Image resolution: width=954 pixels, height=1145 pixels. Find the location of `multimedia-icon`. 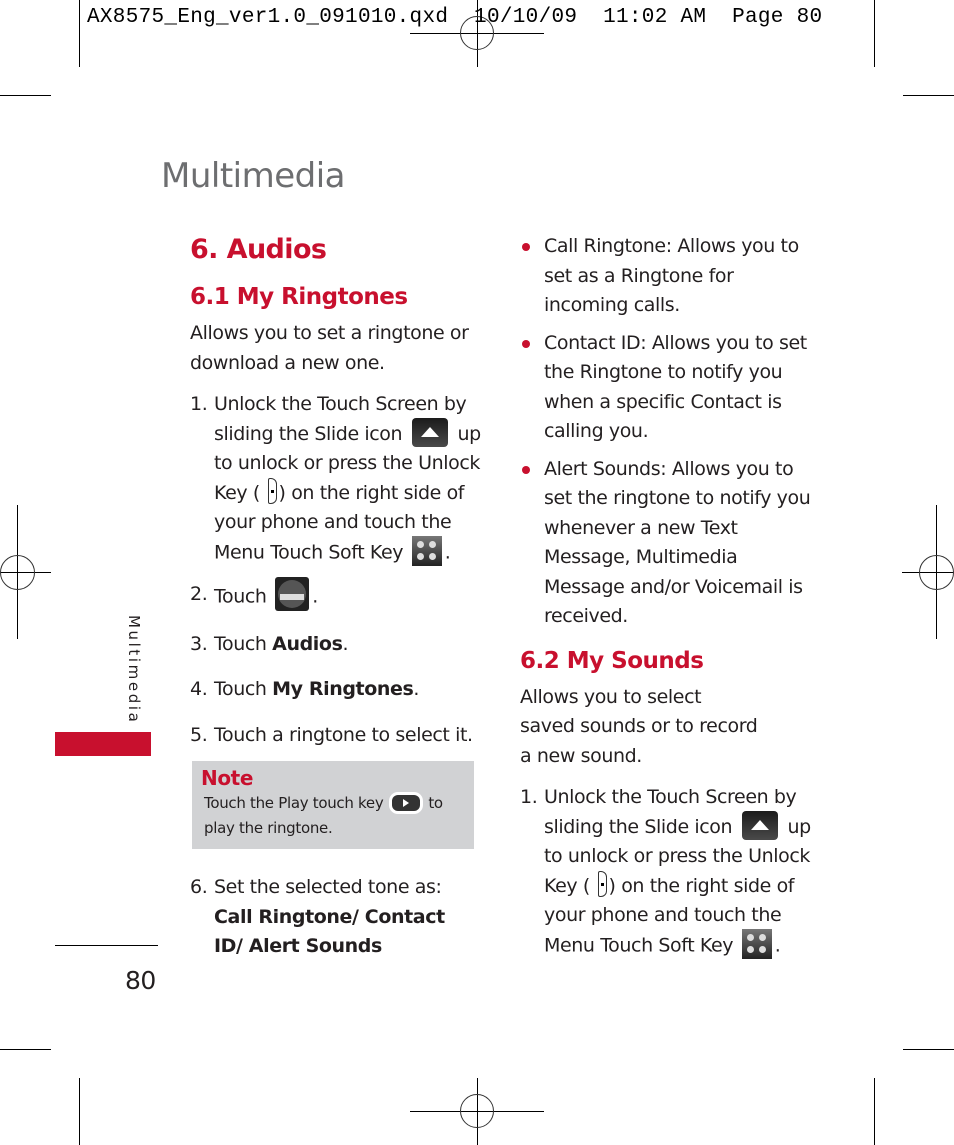

multimedia-icon is located at coordinates (292, 593).